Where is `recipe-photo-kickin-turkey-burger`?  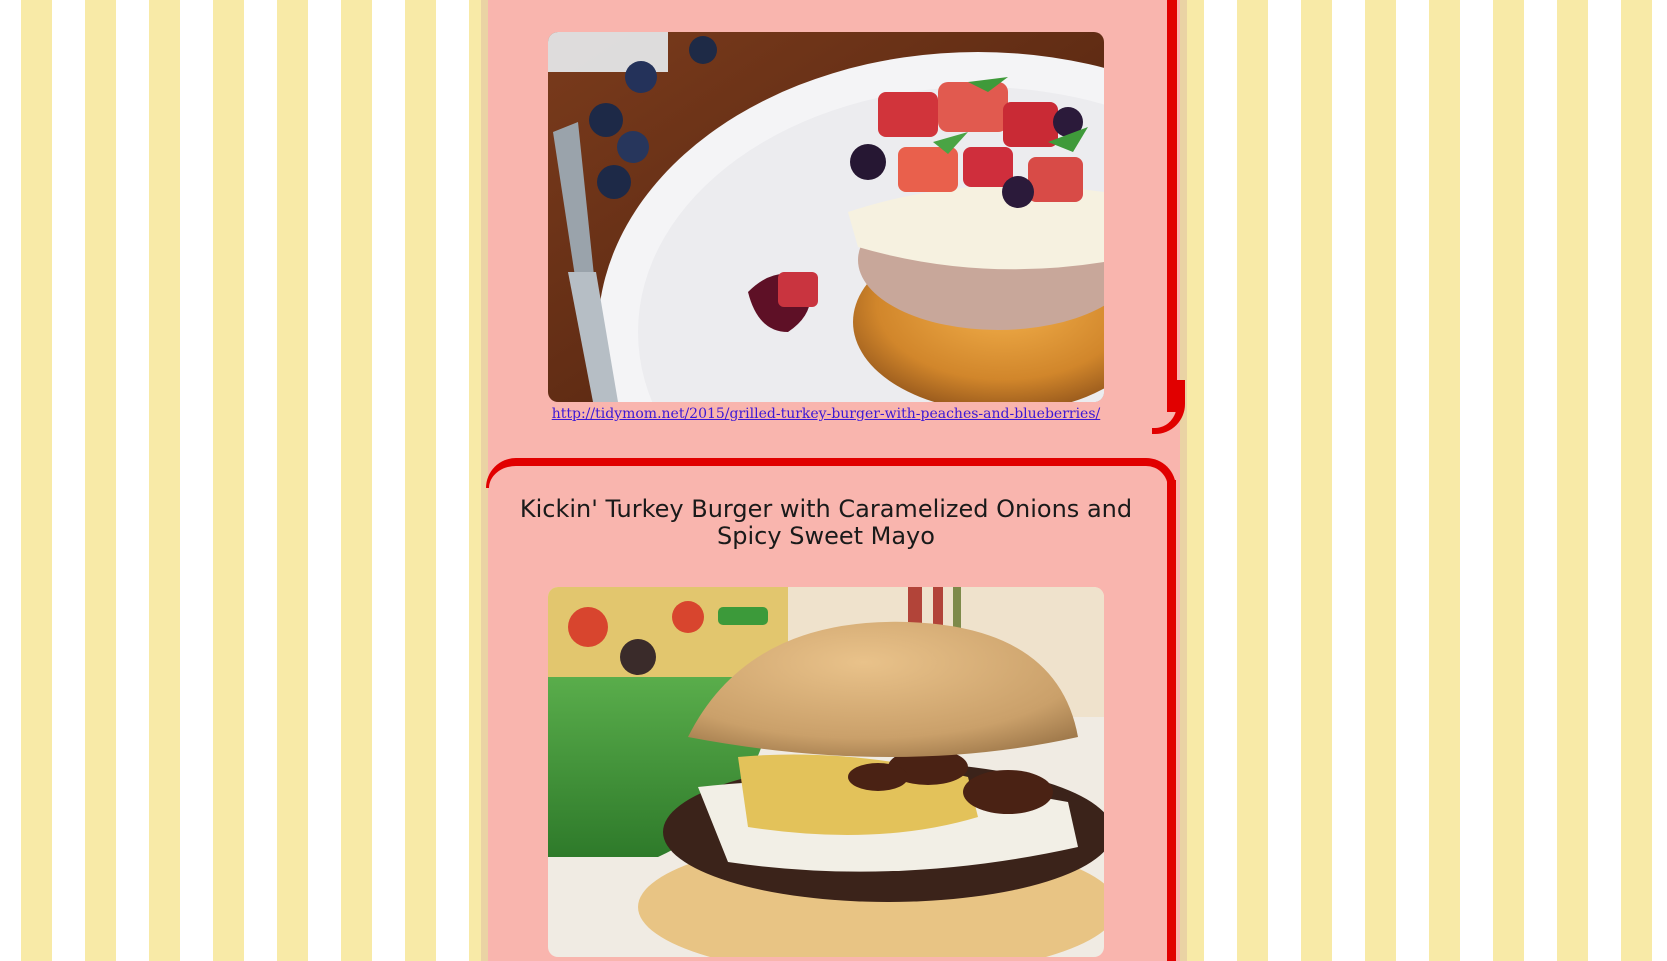 recipe-photo-kickin-turkey-burger is located at coordinates (826, 772).